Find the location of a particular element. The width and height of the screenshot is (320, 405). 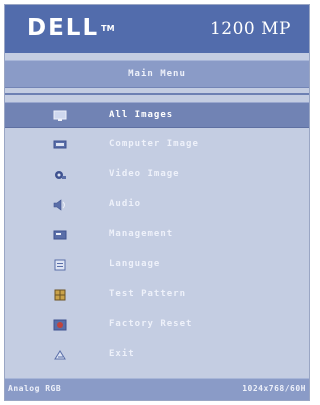

menu-item-exit: Exit is located at coordinates (157, 355).